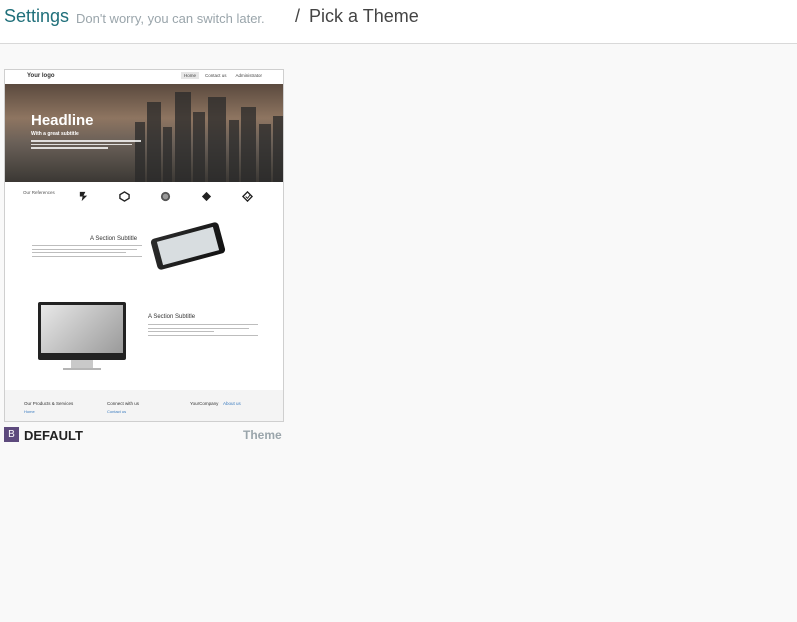 Image resolution: width=797 pixels, height=622 pixels. I want to click on preview-hero-image: Headline With a great subtitle, so click(144, 133).